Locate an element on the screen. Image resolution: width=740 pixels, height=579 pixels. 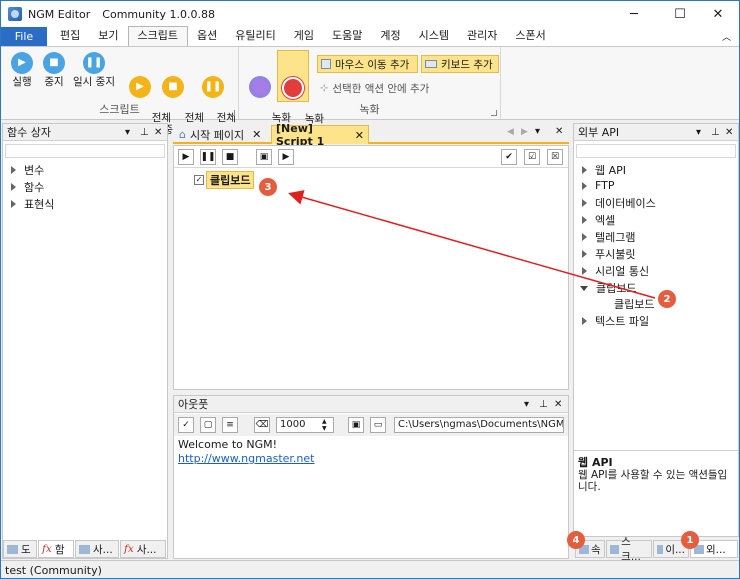
annotation-arrow is located at coordinates (472, 244).